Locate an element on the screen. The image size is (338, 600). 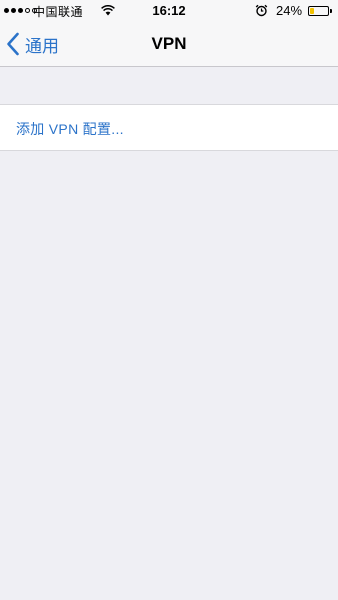
alarm-icon is located at coordinates (261, 12).